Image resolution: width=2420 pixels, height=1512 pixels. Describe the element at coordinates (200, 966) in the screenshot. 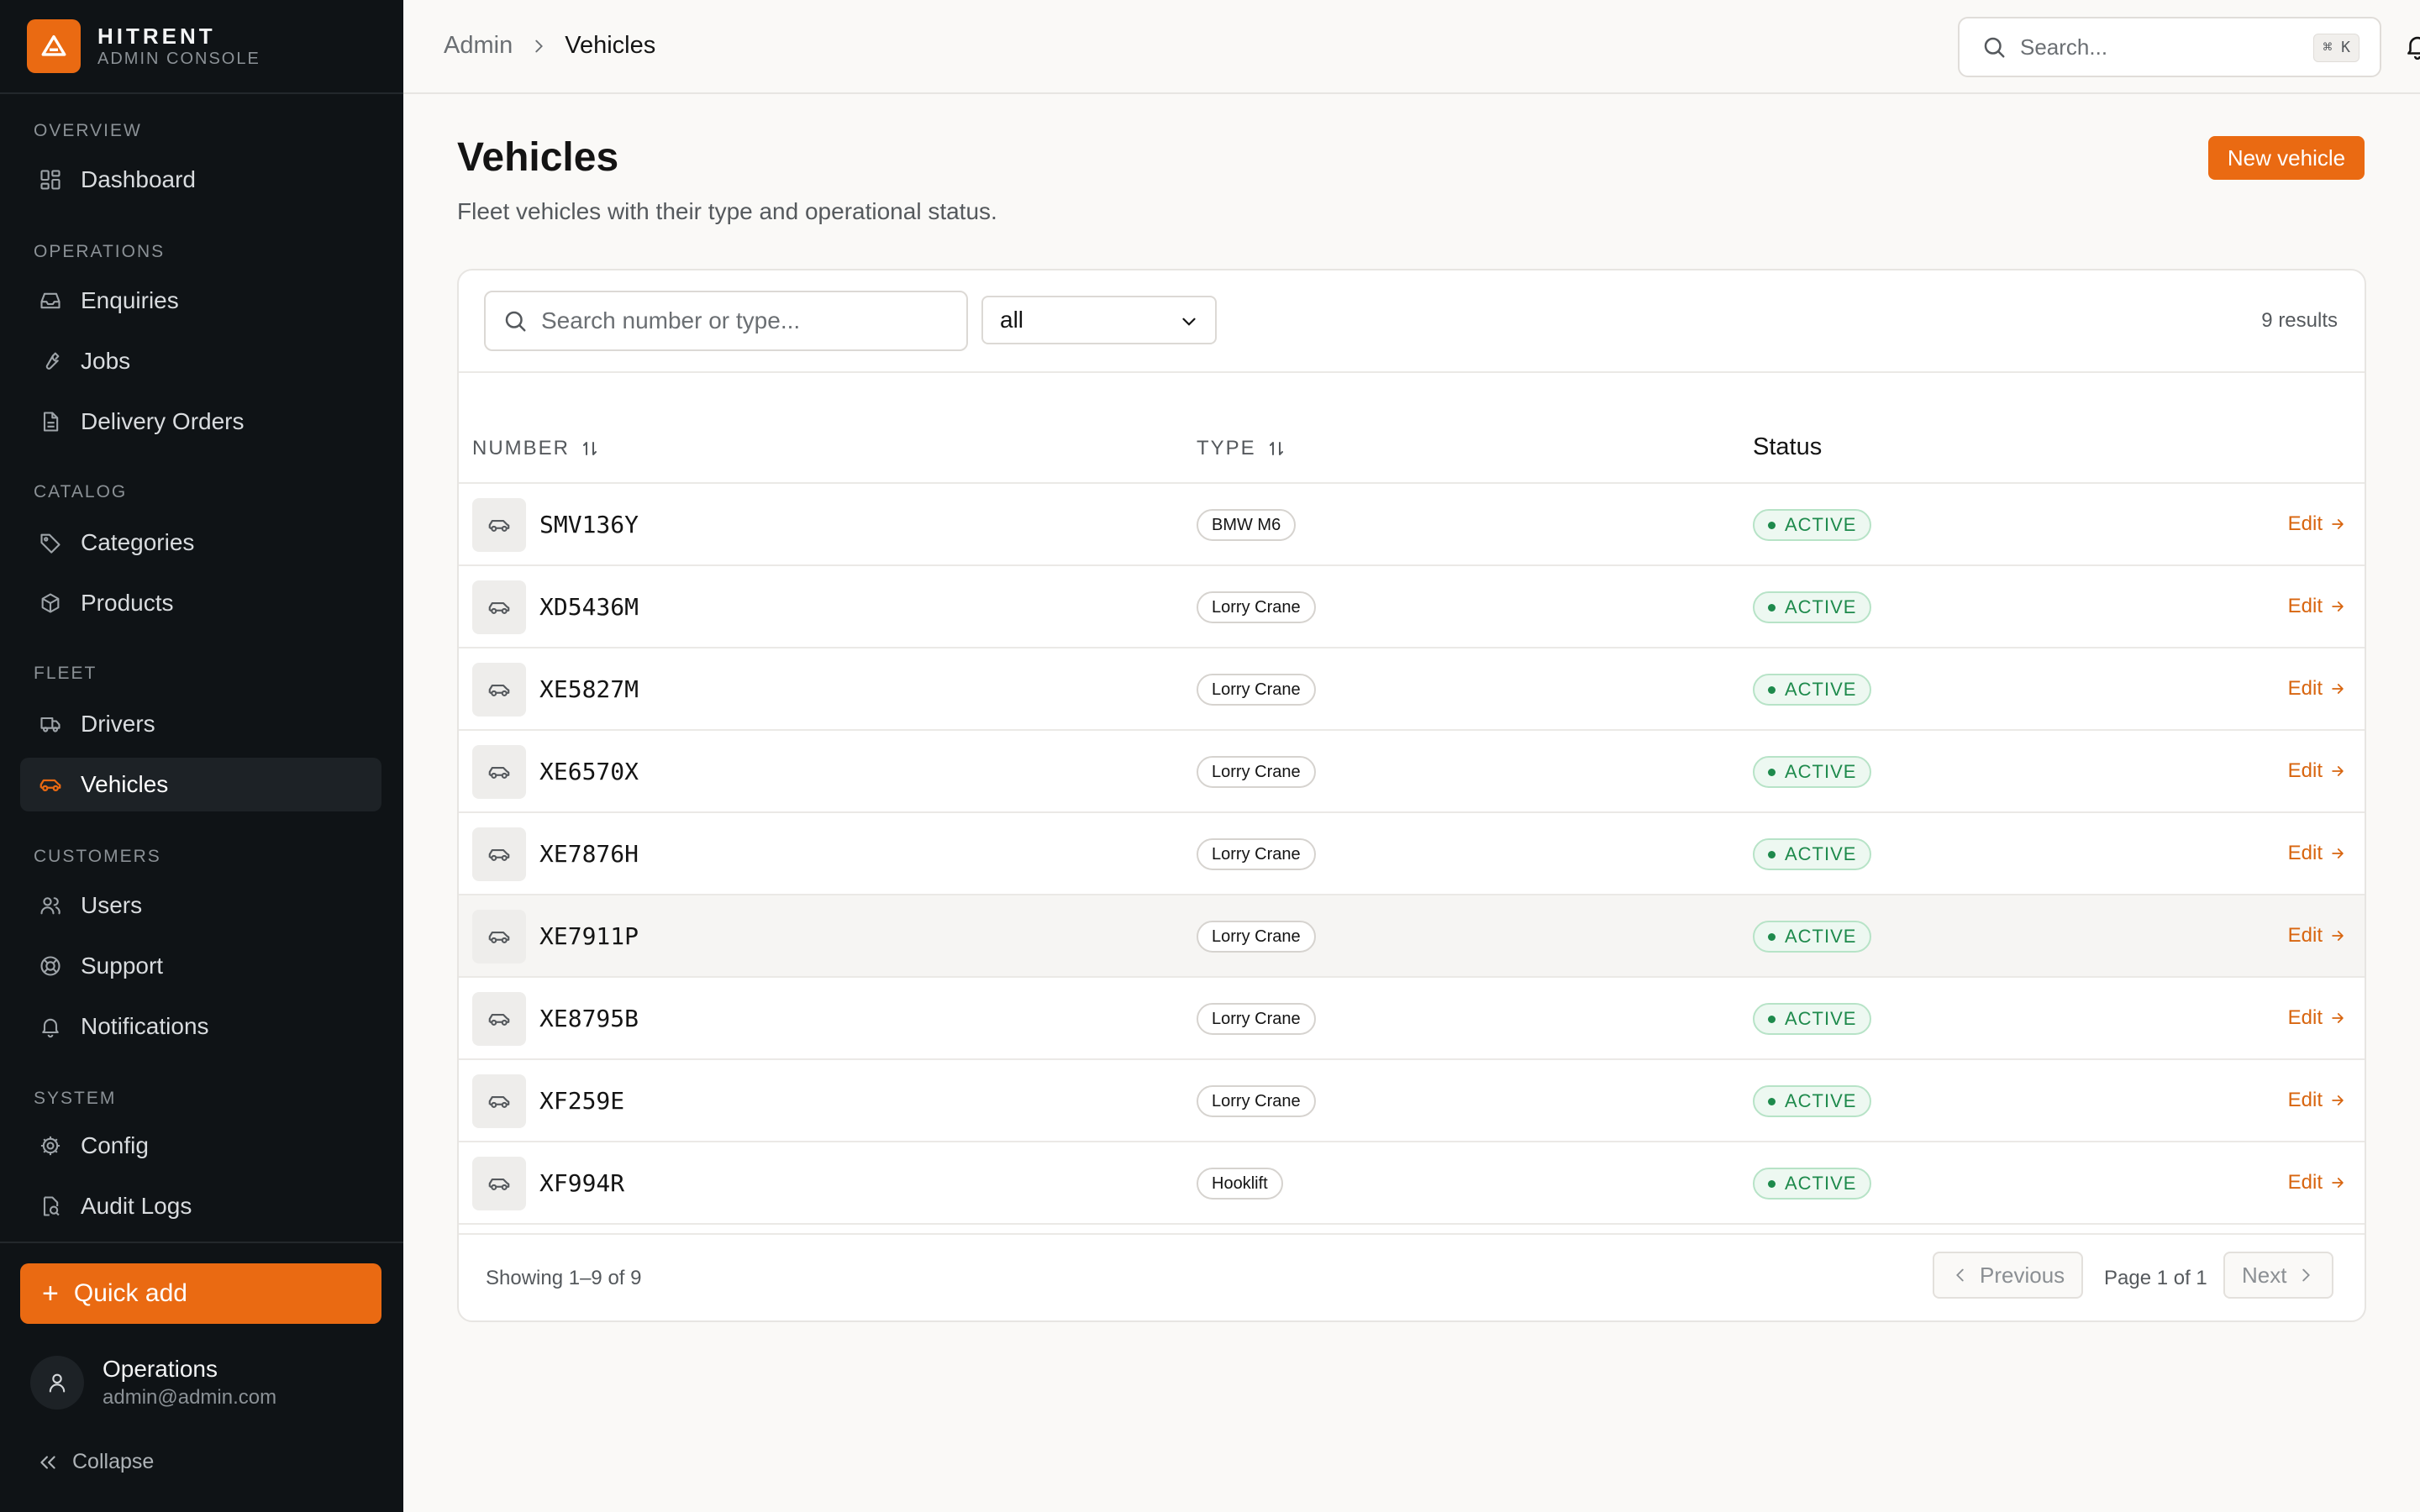

I see `sidebar-item-support: Support` at that location.